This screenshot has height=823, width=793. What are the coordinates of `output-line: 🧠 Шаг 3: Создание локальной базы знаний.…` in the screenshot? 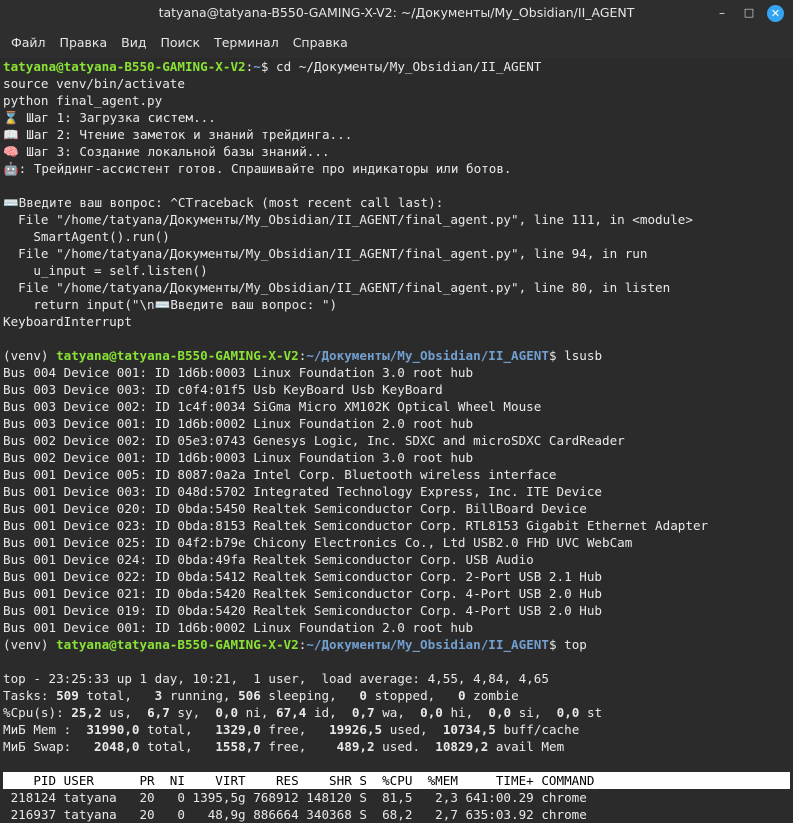 It's located at (166, 151).